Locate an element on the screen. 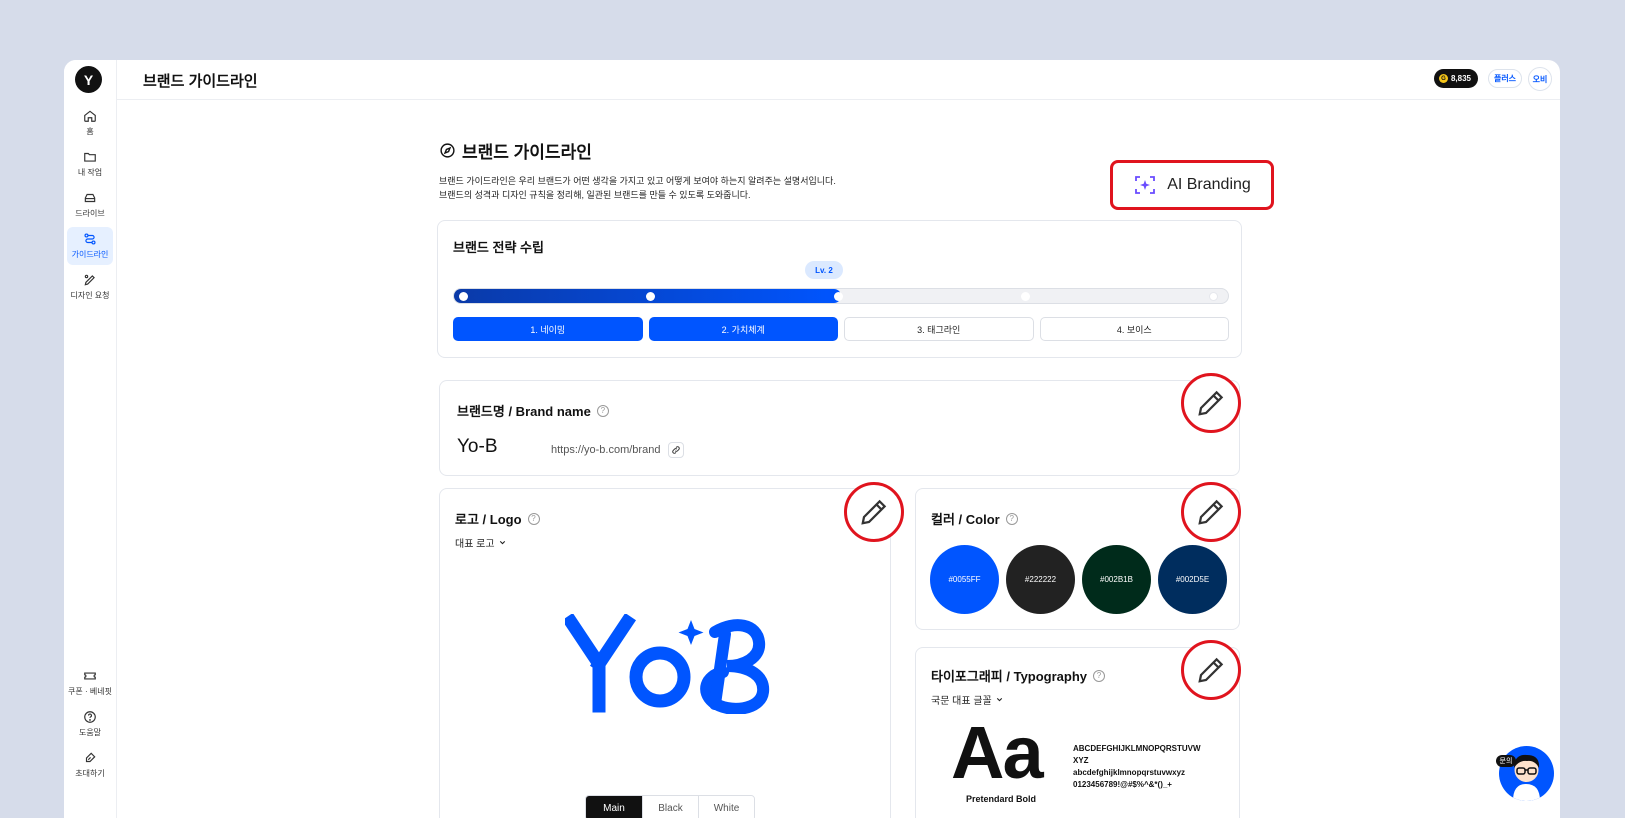 The image size is (1625, 818). sidebar-item-label: 초대하기 is located at coordinates (90, 773).